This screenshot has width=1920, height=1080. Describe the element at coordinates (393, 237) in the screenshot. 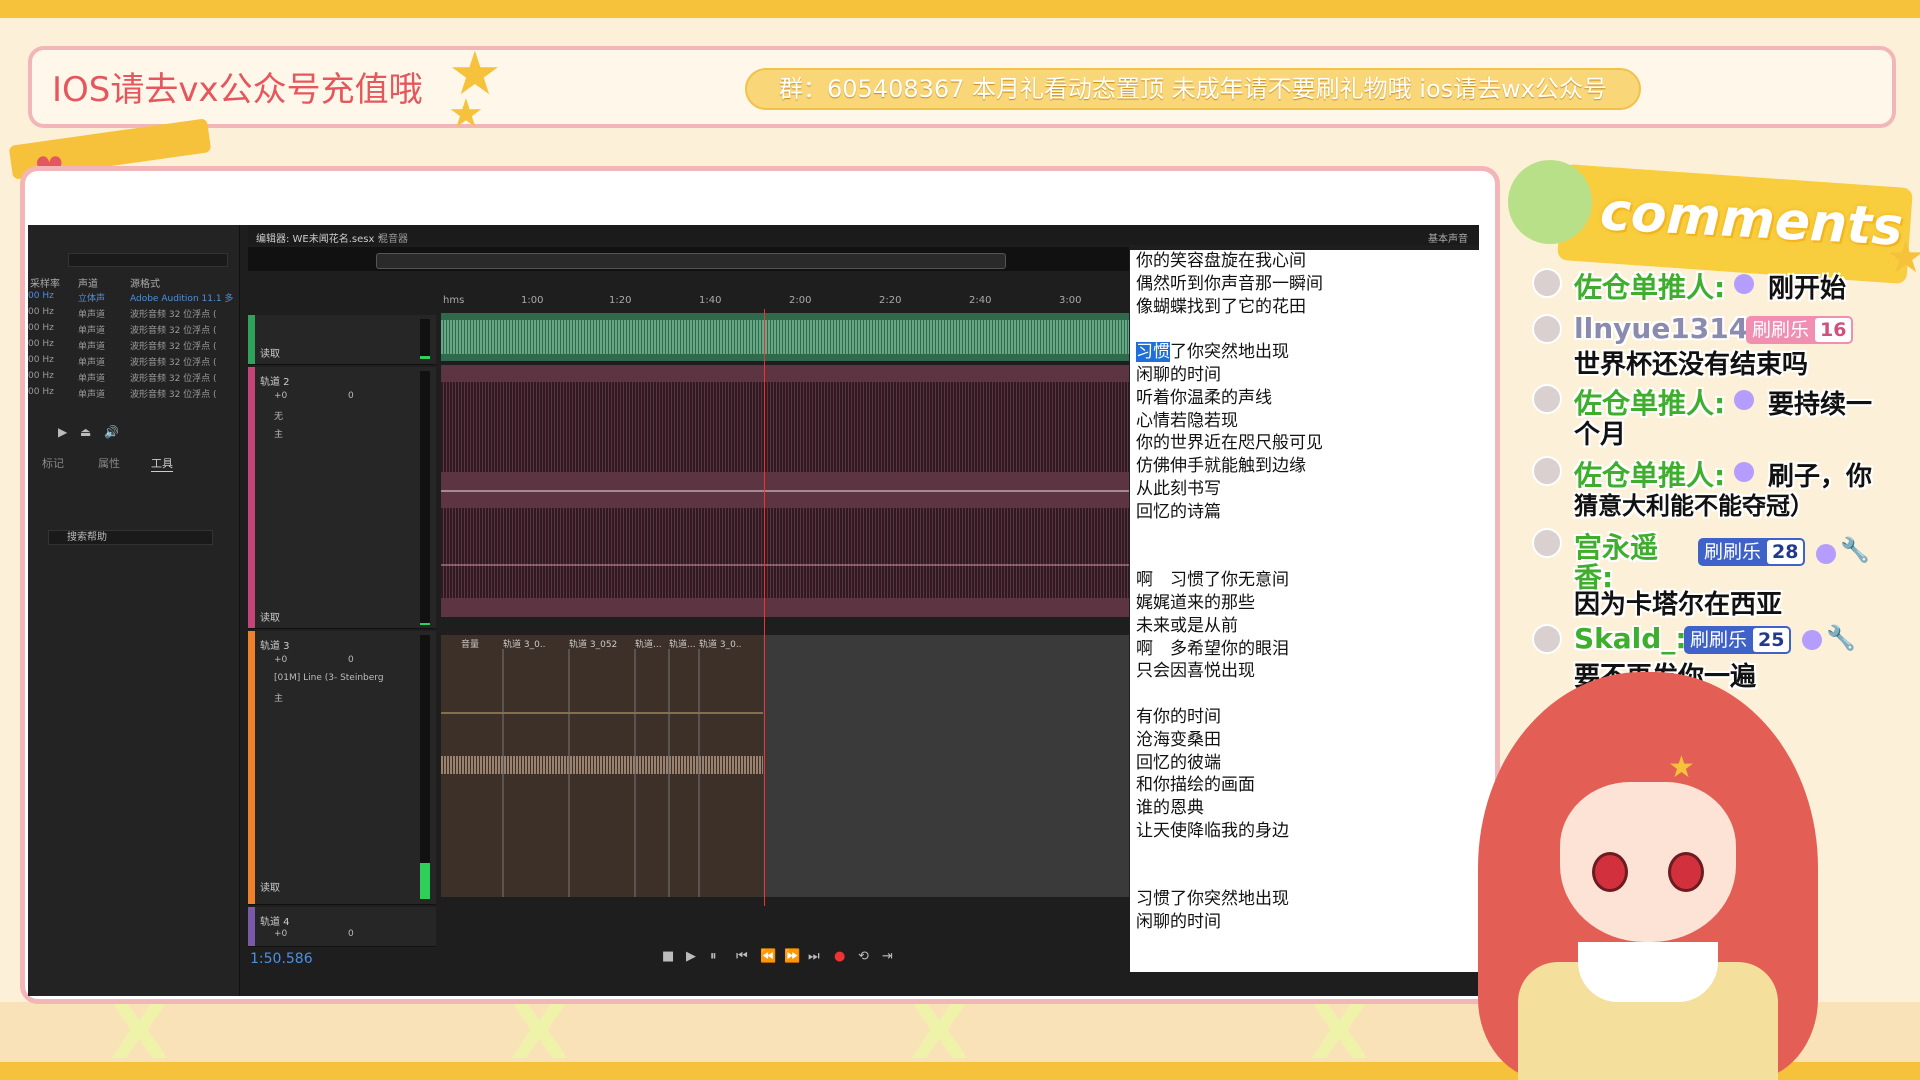

I see `tab-mixer: 混音器` at that location.